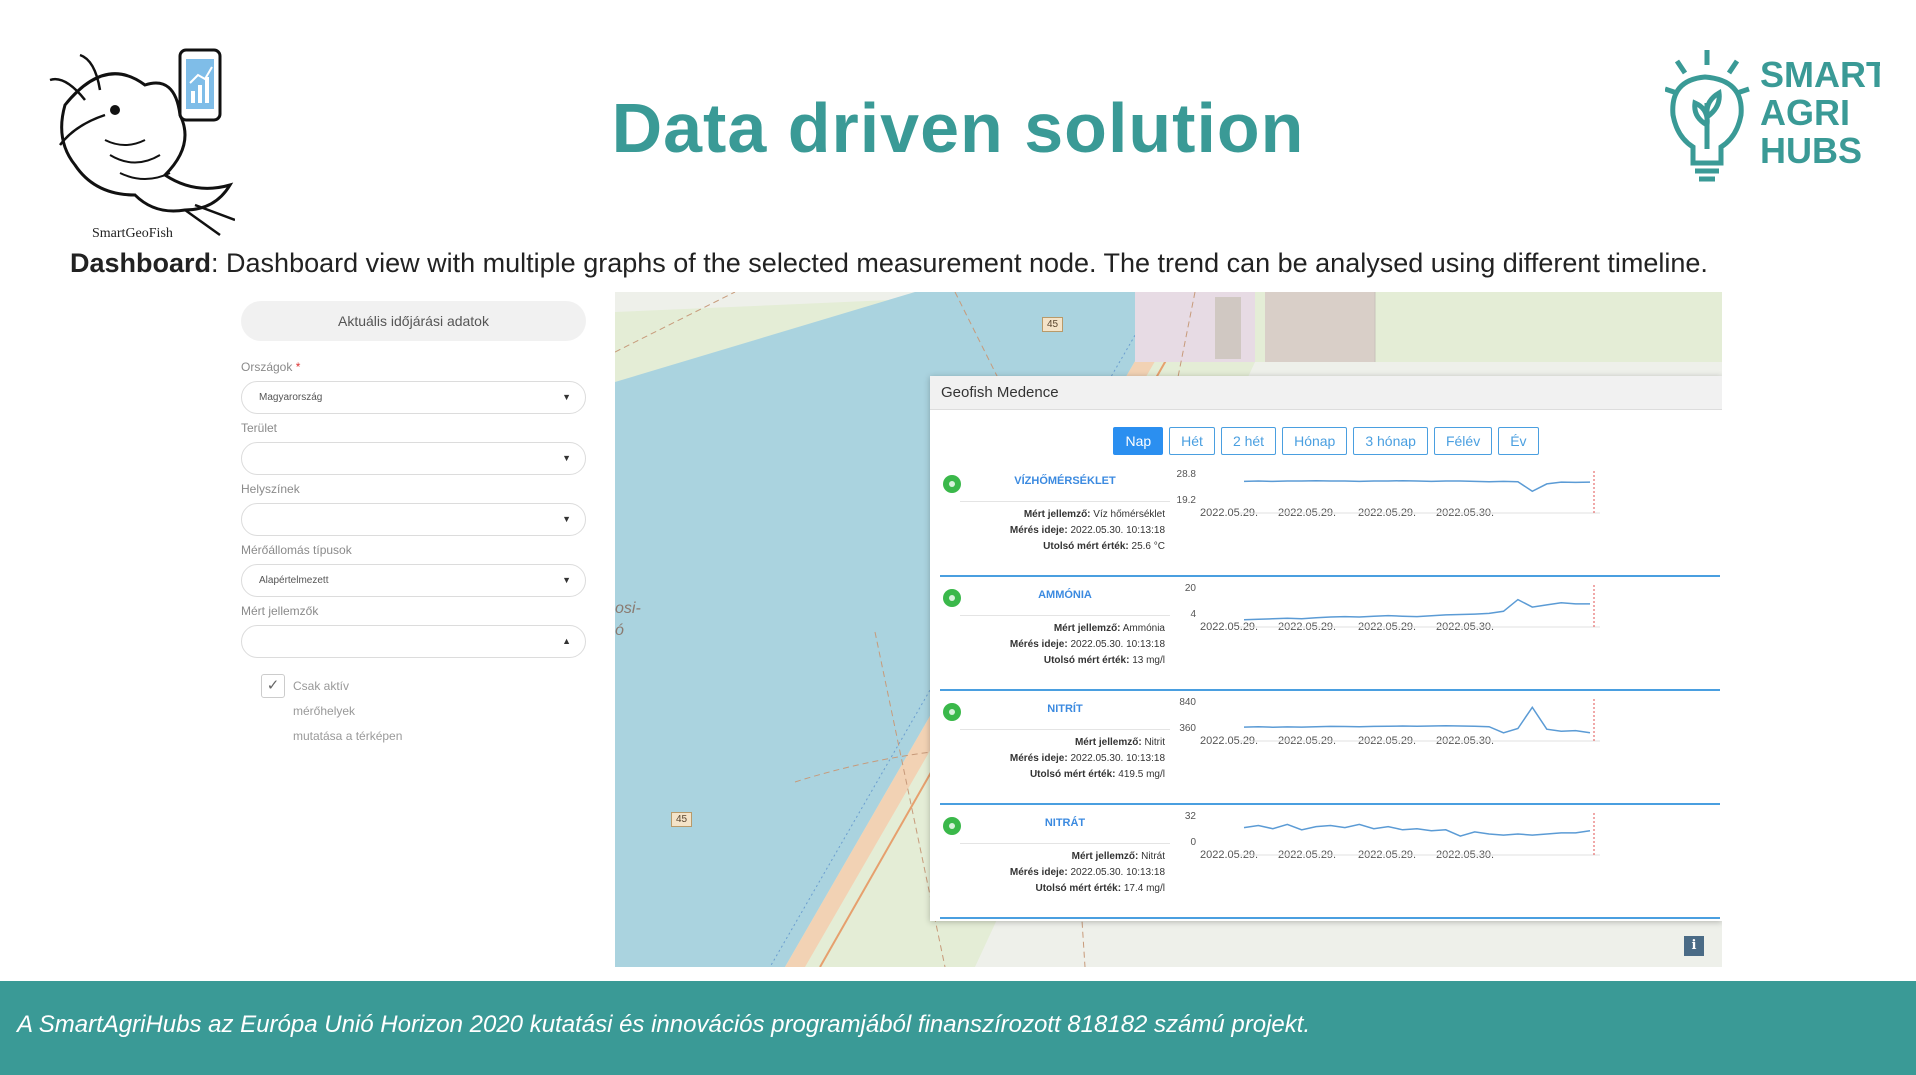 The image size is (1916, 1075). What do you see at coordinates (413, 321) in the screenshot?
I see `weather-data-button: Aktuális időjárási adatok` at bounding box center [413, 321].